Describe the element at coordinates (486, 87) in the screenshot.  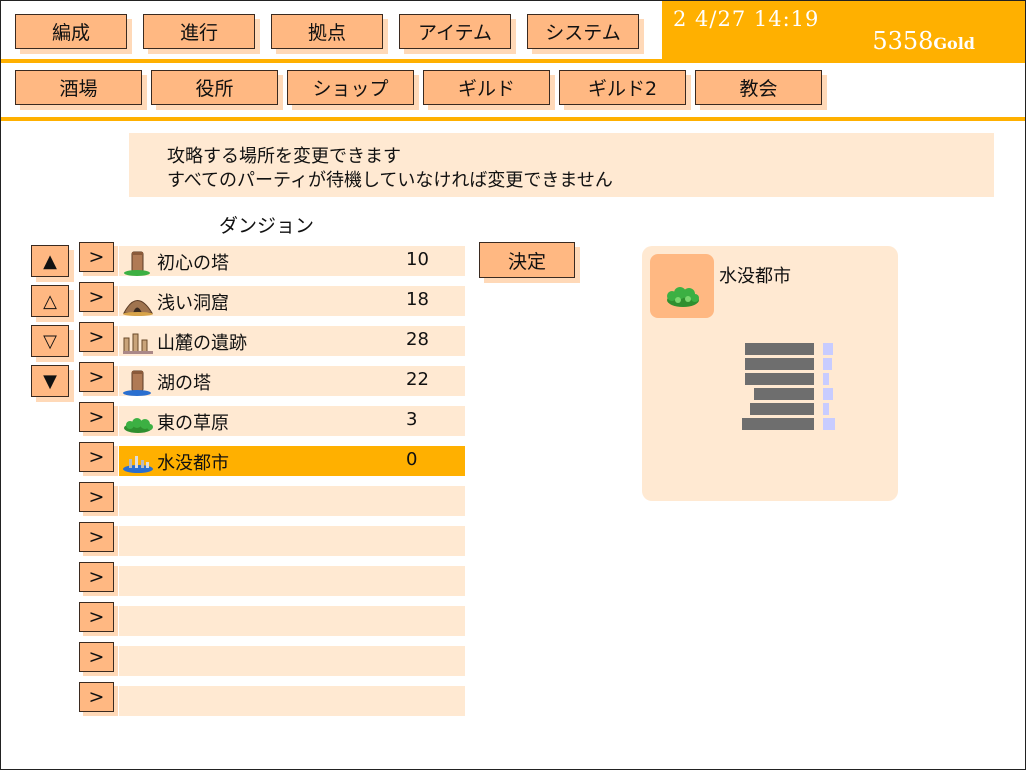
I see `submenu-guild-button: ギルド` at that location.